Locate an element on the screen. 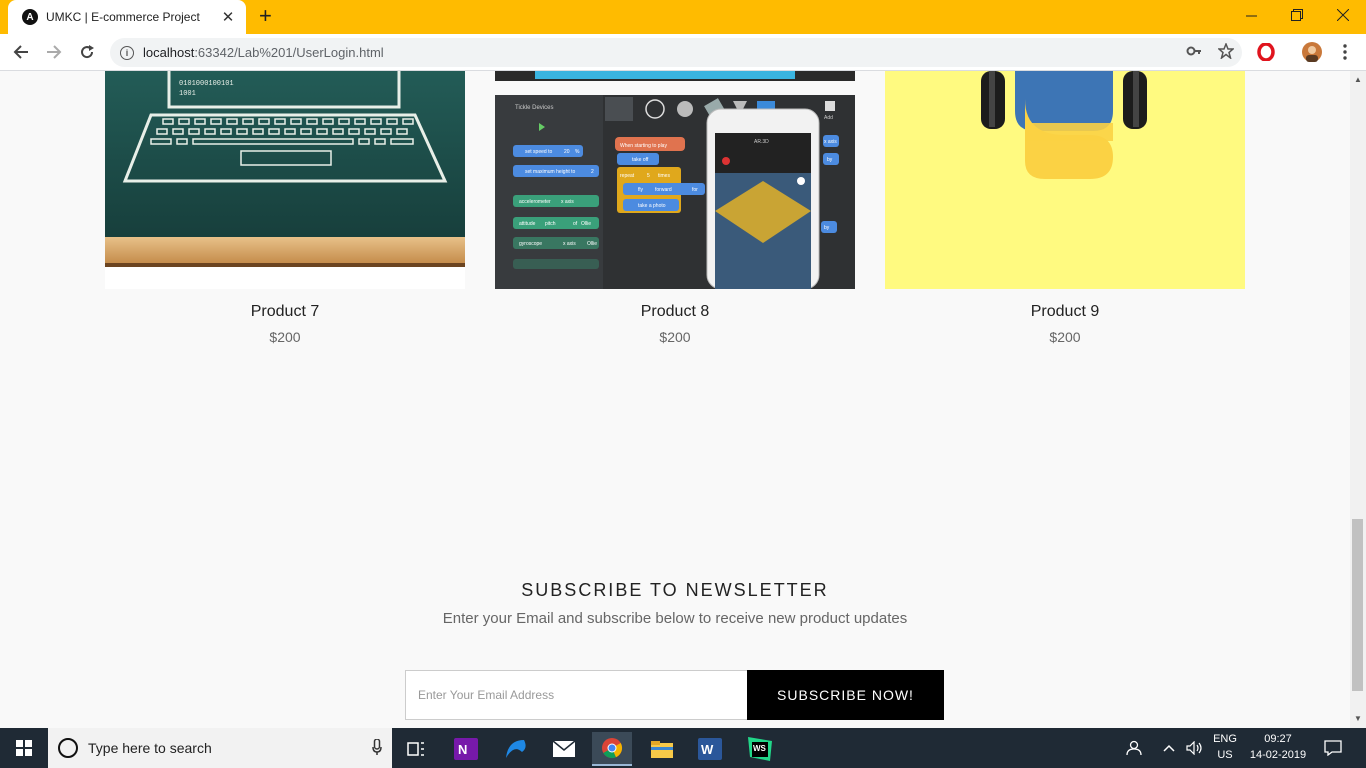 This screenshot has width=1366, height=768. profile-avatar-icon is located at coordinates (1312, 52).